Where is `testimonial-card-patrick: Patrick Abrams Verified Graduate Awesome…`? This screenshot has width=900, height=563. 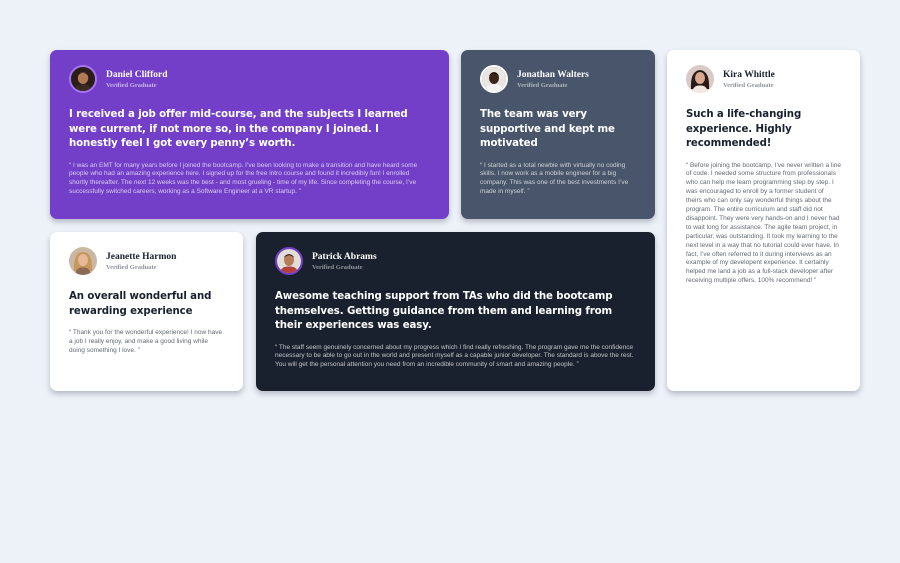 testimonial-card-patrick: Patrick Abrams Verified Graduate Awesome… is located at coordinates (455, 311).